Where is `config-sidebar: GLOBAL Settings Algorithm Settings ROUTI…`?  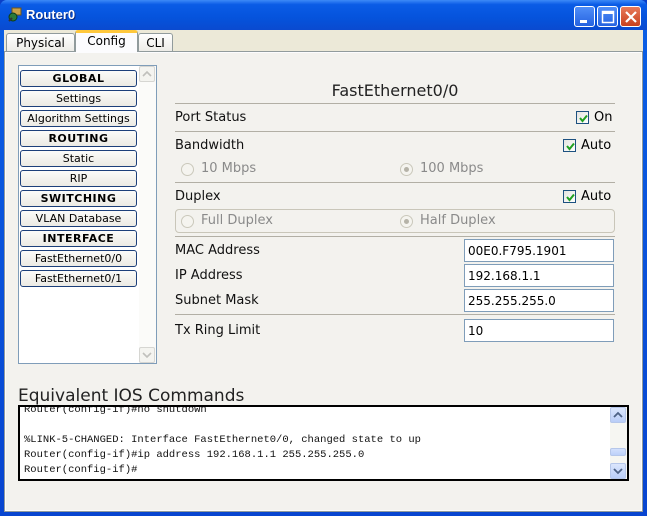
config-sidebar: GLOBAL Settings Algorithm Settings ROUTI… is located at coordinates (87, 214).